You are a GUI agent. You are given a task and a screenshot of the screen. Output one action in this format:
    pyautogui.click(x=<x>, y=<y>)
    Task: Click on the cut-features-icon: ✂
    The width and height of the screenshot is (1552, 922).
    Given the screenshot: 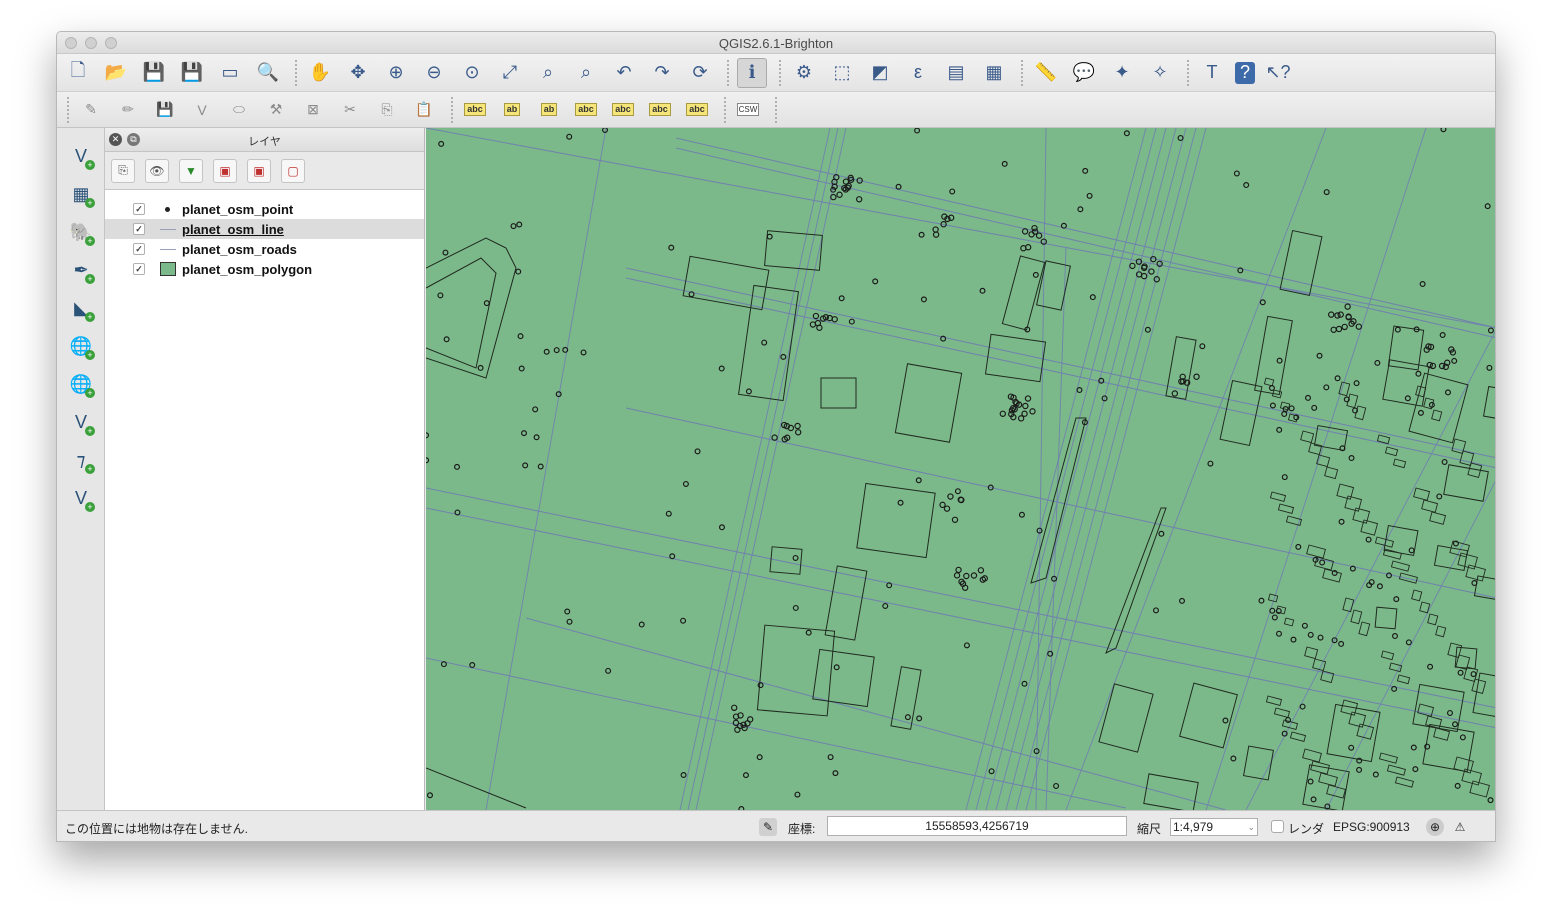 What is the action you would take?
    pyautogui.click(x=350, y=110)
    